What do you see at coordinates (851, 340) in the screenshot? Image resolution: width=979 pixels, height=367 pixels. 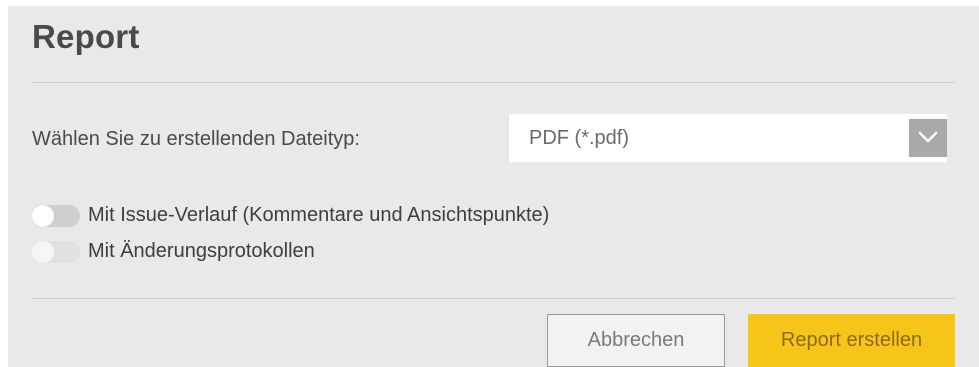 I see `create-report-button: Report erstellen` at bounding box center [851, 340].